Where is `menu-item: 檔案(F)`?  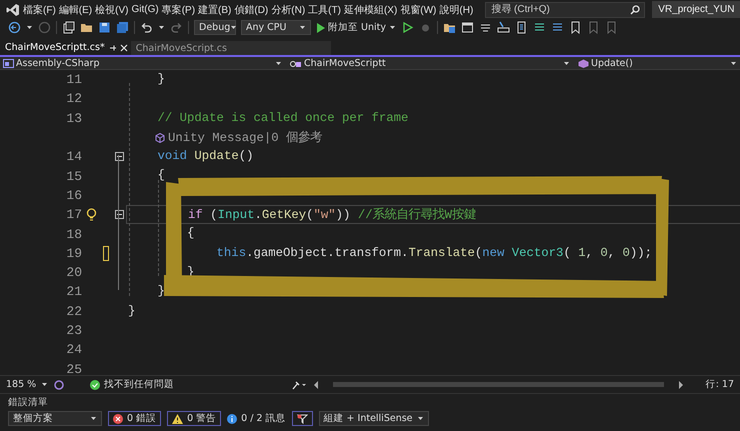 menu-item: 檔案(F) is located at coordinates (39, 9).